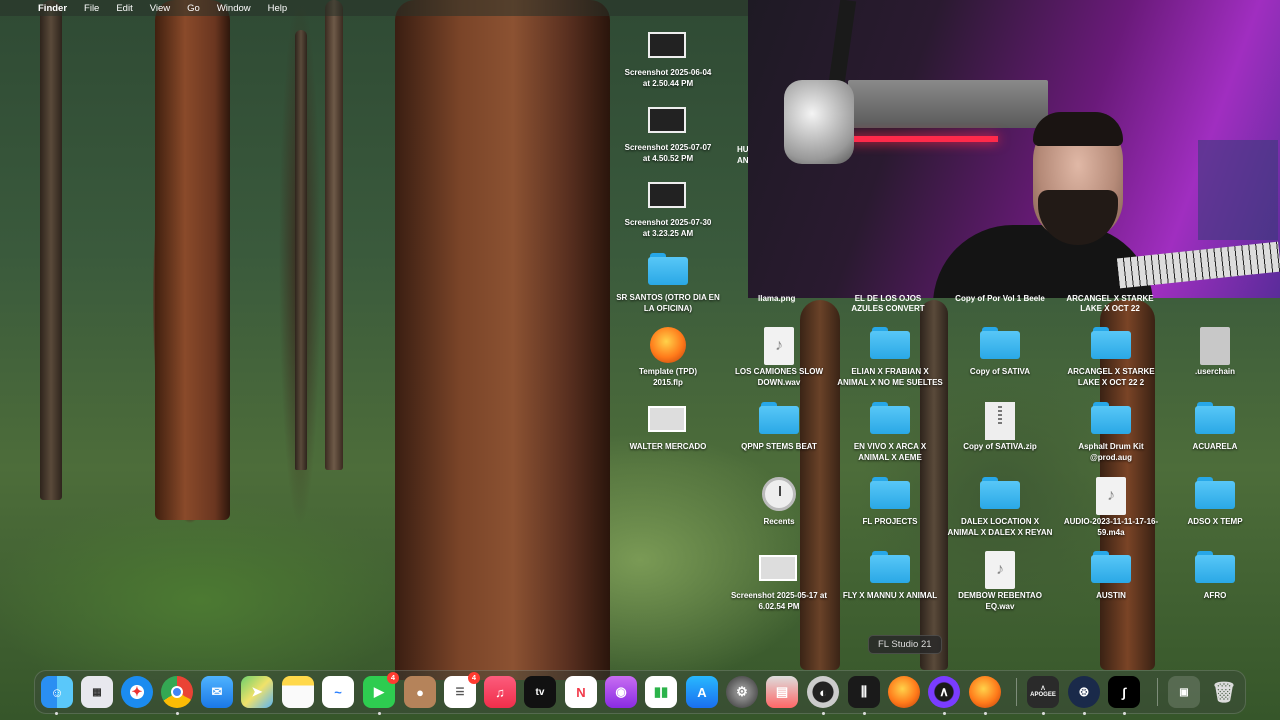 Image resolution: width=1280 pixels, height=720 pixels. What do you see at coordinates (57, 692) in the screenshot?
I see `finder-icon: ☺` at bounding box center [57, 692].